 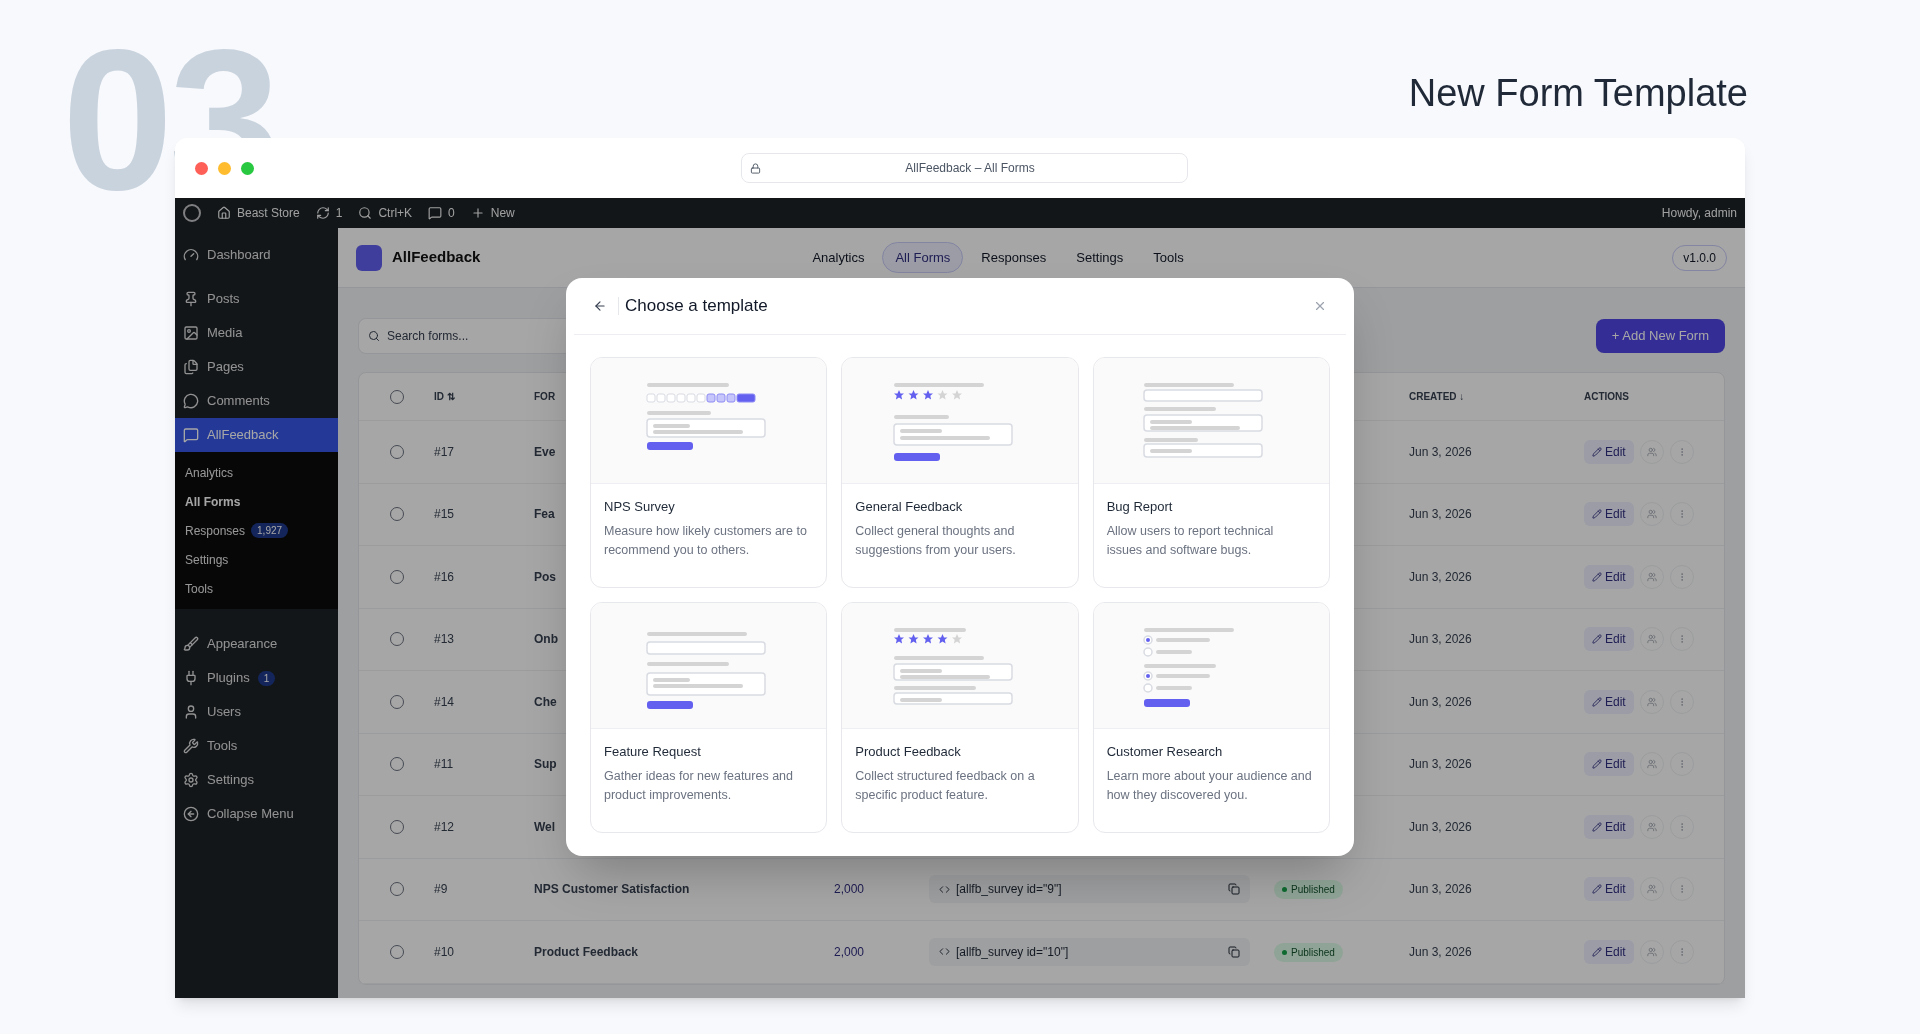 I want to click on sidebar-item: Posts, so click(x=256, y=299).